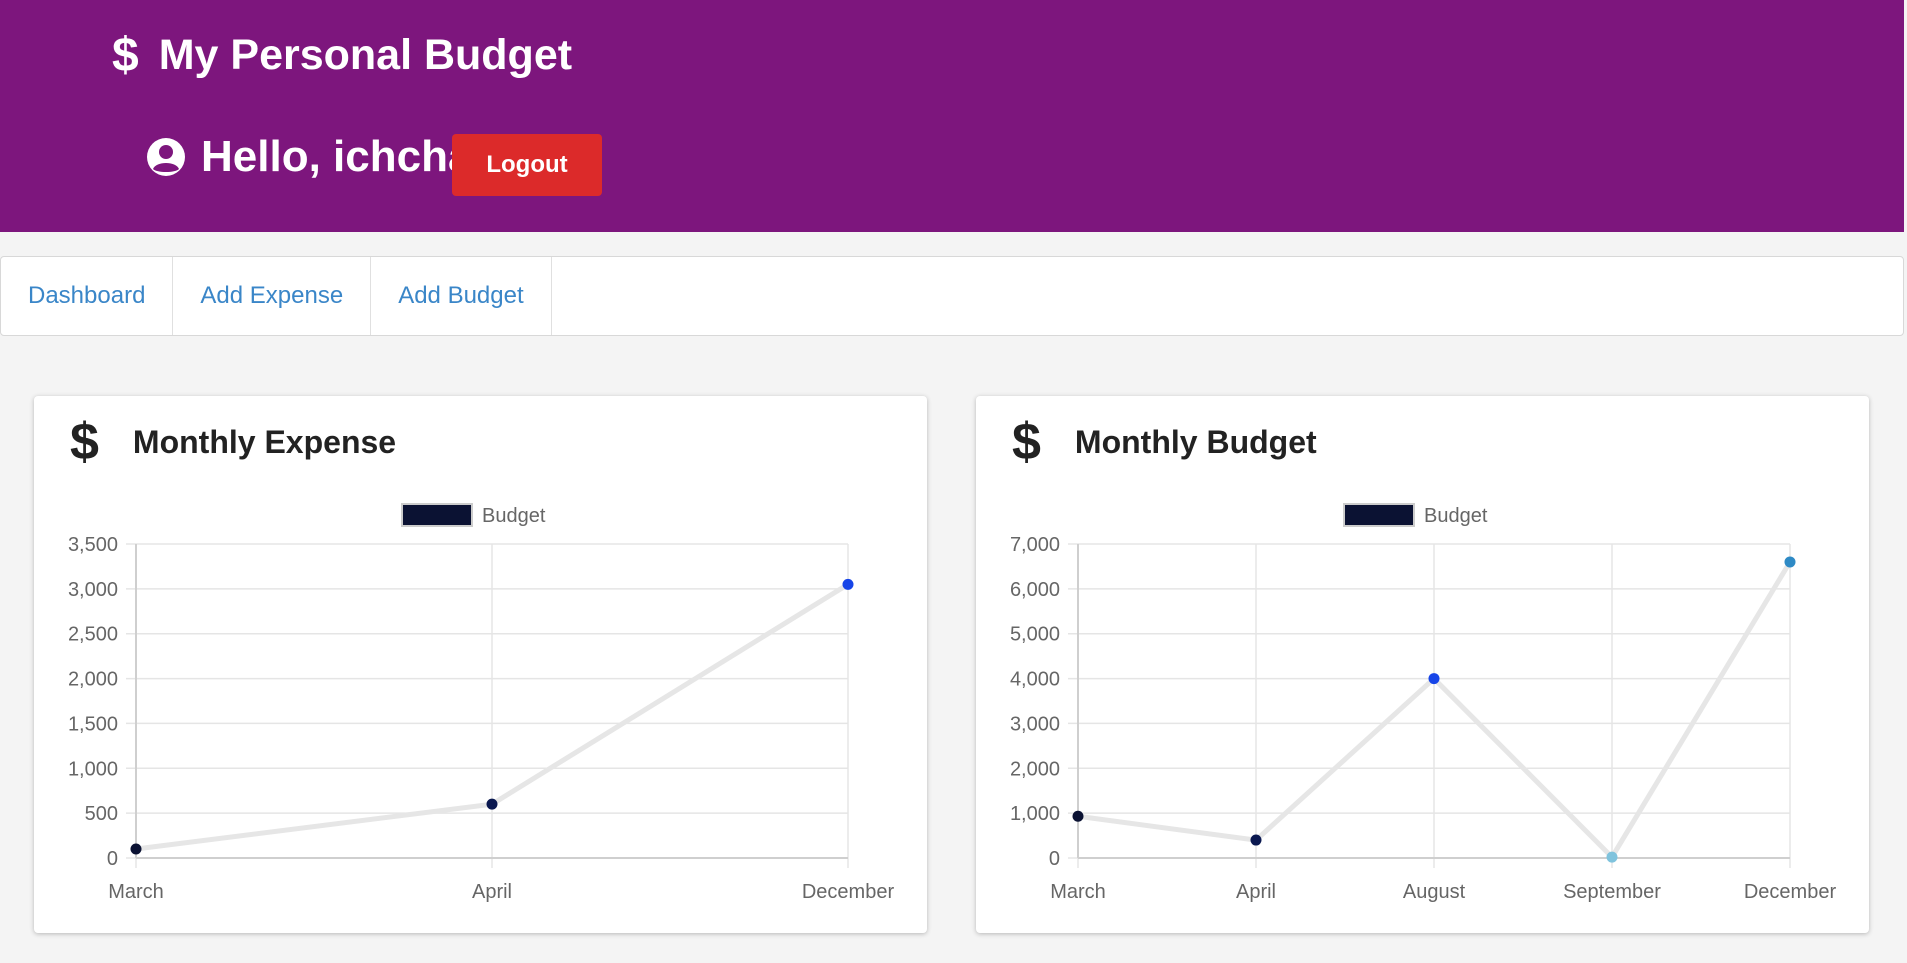  What do you see at coordinates (1035, 545) in the screenshot?
I see `y-tick-label: 7,000` at bounding box center [1035, 545].